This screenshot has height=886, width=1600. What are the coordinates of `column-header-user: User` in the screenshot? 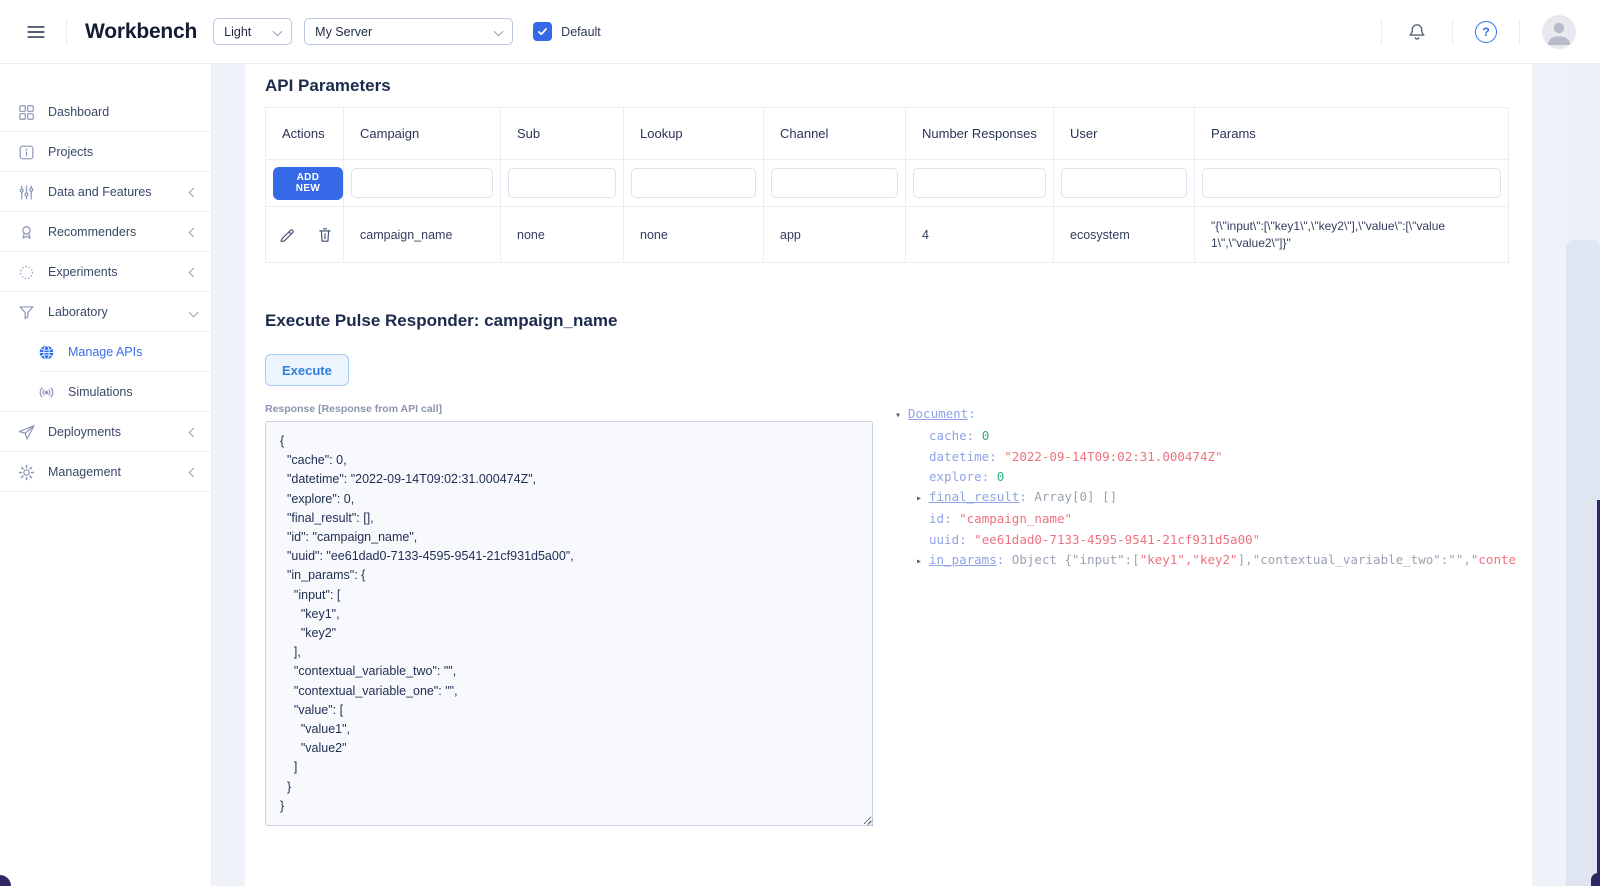 It's located at (1124, 133).